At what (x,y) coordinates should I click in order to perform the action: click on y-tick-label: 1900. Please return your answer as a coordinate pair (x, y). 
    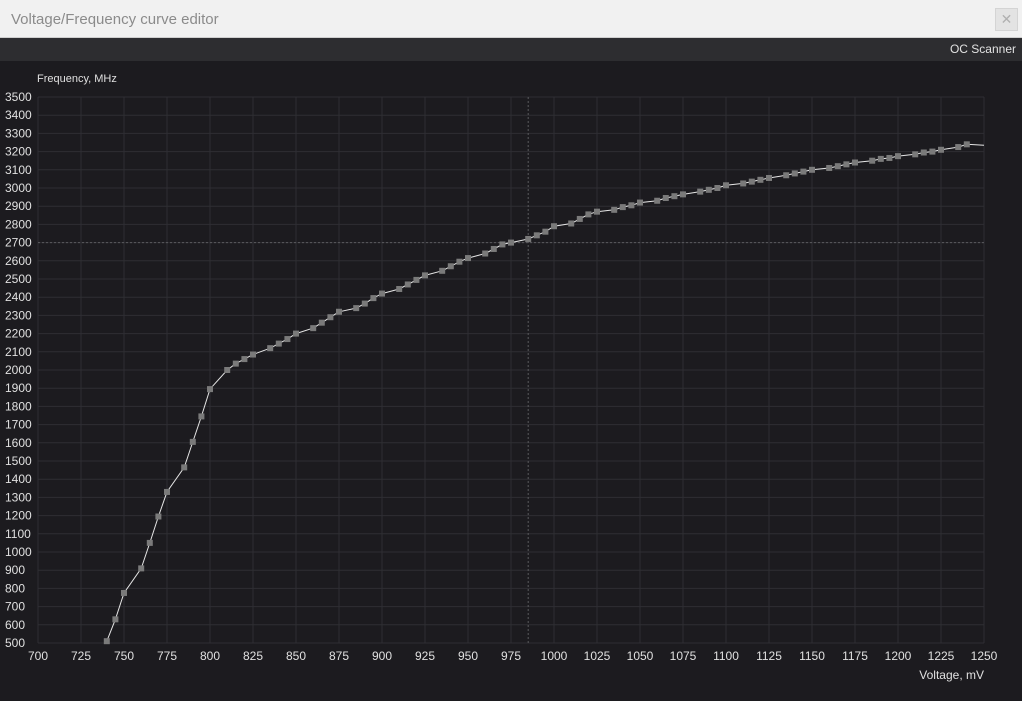
    Looking at the image, I should click on (18, 388).